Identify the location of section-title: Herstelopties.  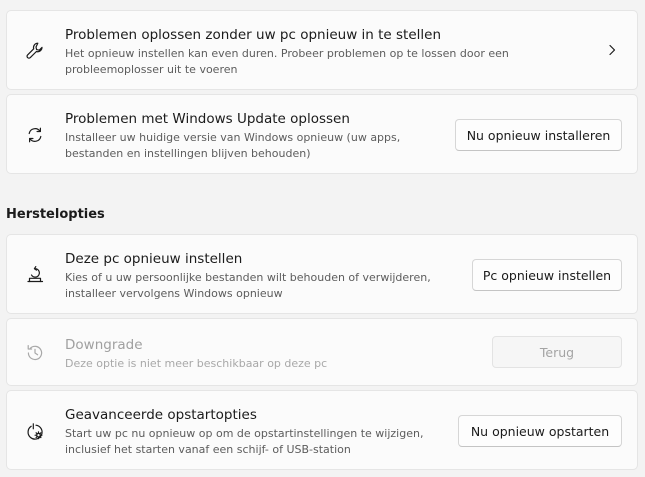
(55, 214).